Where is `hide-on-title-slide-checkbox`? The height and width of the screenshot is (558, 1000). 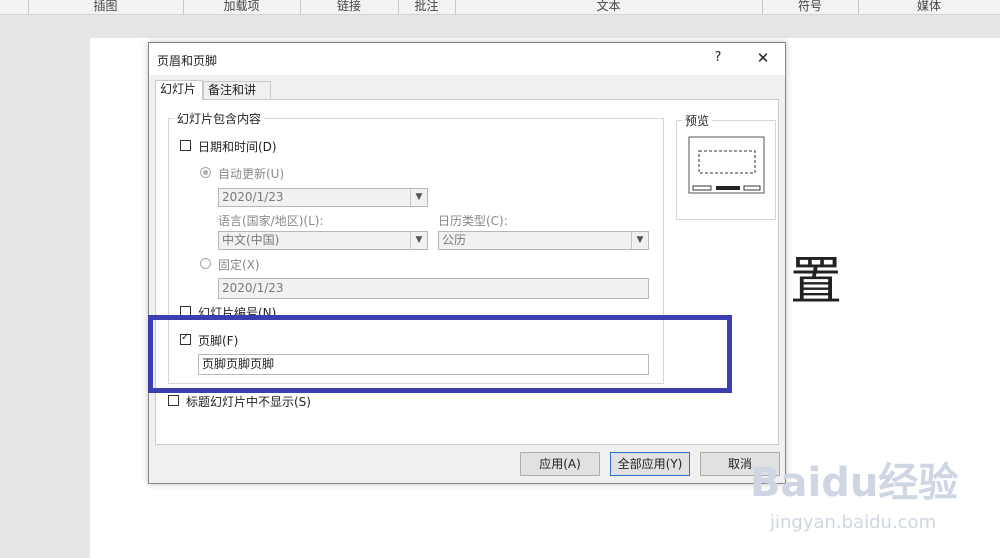 hide-on-title-slide-checkbox is located at coordinates (173, 400).